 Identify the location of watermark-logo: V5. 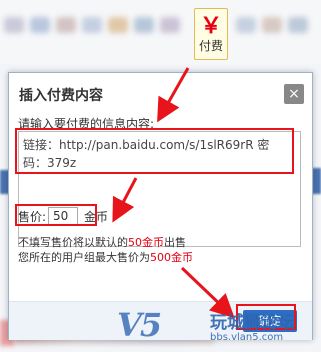
(139, 325).